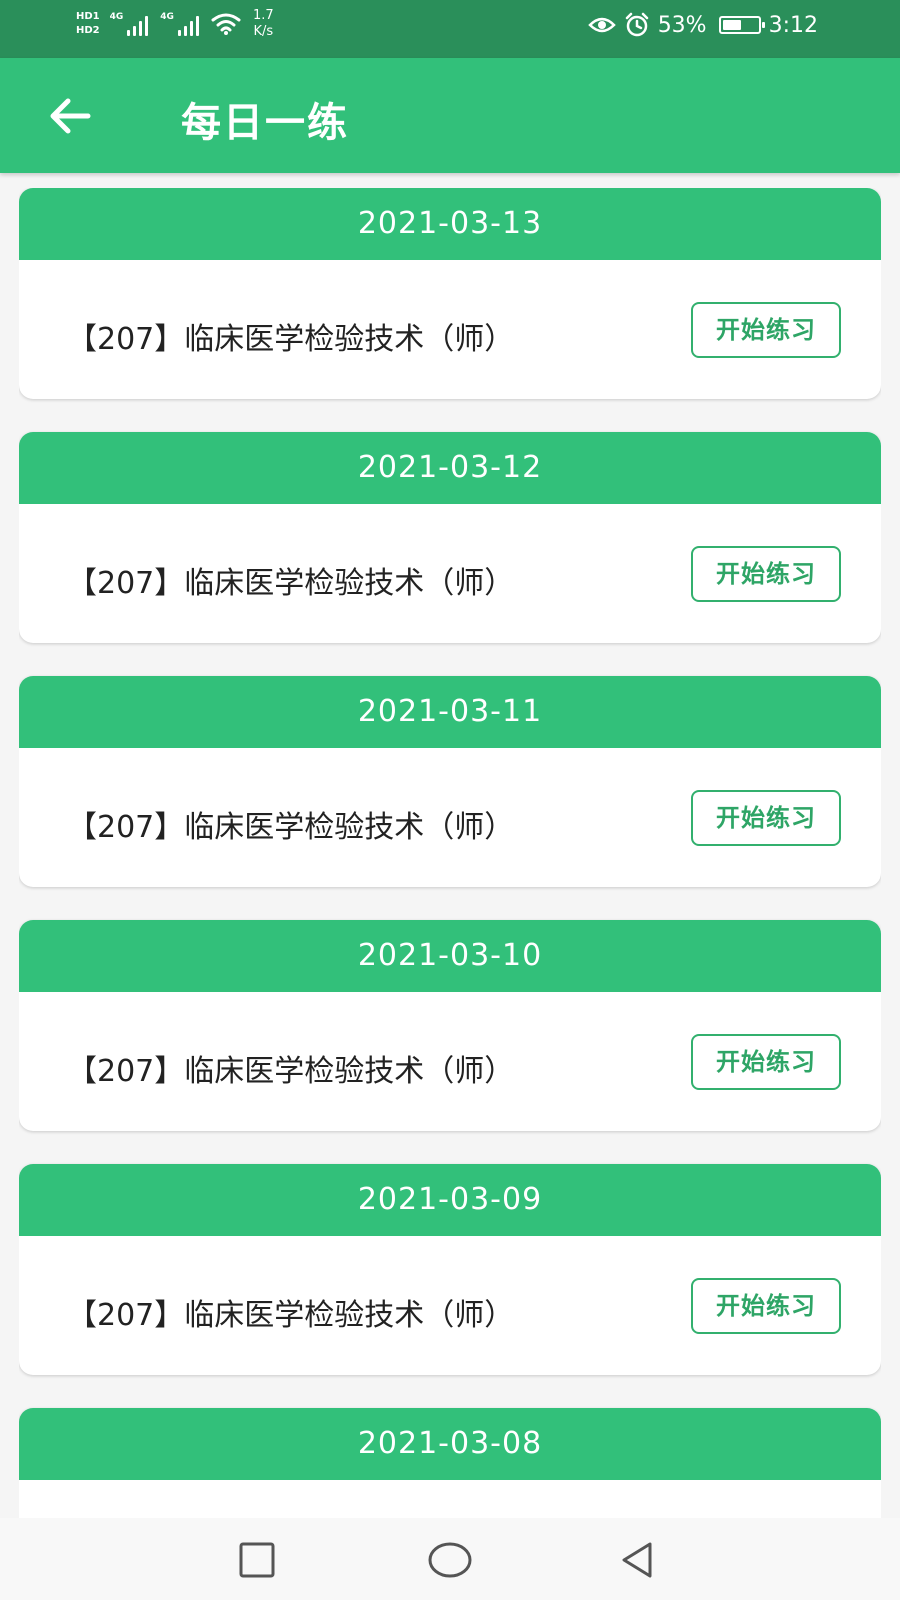  I want to click on eye-icon, so click(601, 25).